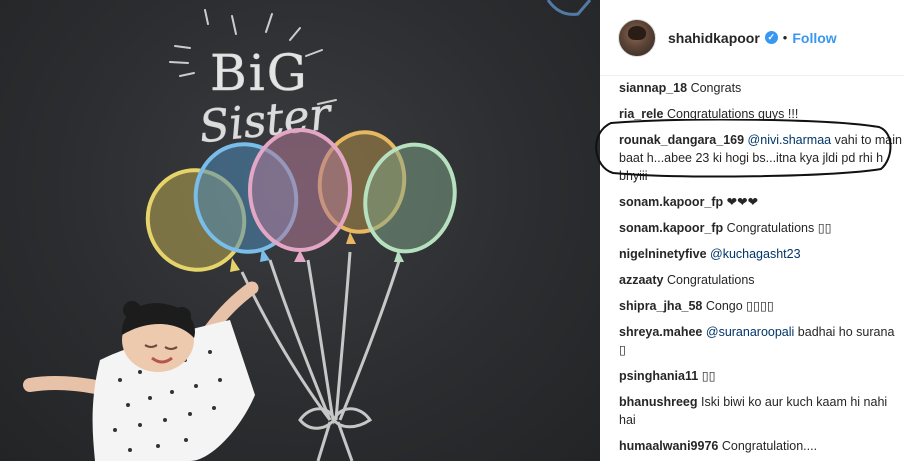 The height and width of the screenshot is (461, 904). Describe the element at coordinates (790, 140) in the screenshot. I see `comment-mention-link: @nivi.sharmaa` at that location.